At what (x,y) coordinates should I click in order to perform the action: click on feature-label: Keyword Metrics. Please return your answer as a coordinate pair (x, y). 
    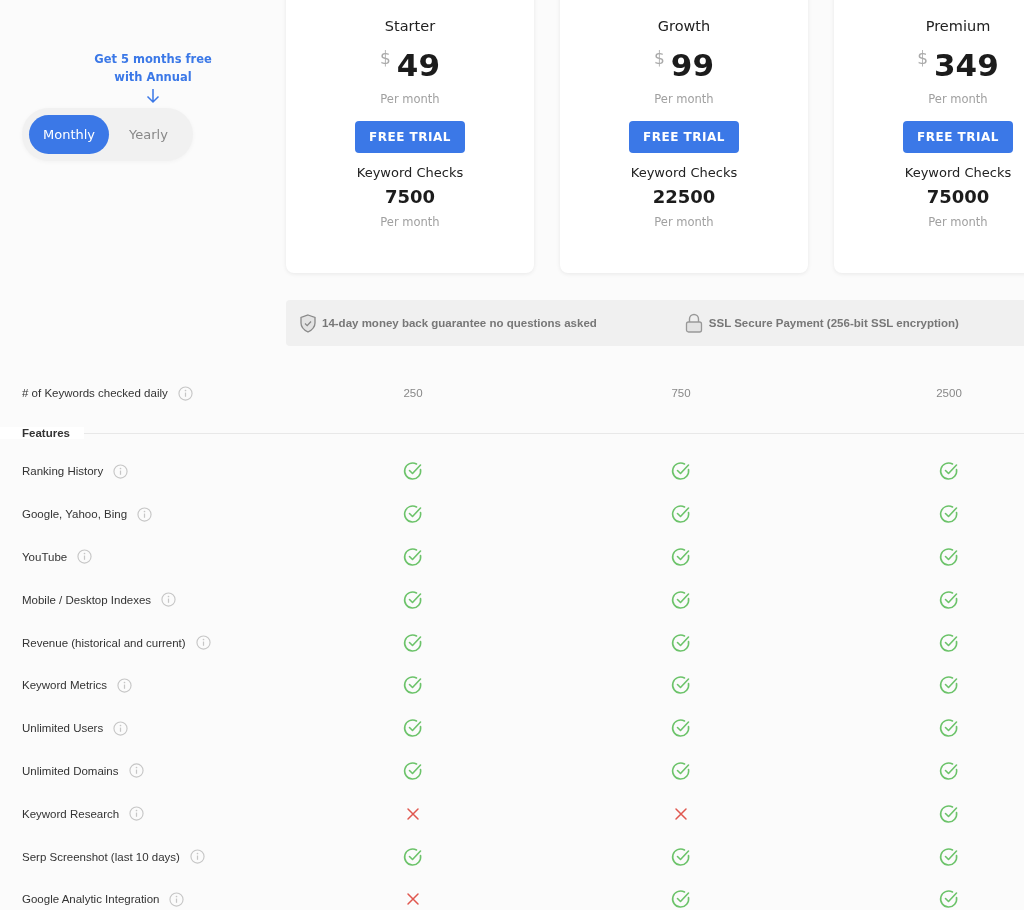
    Looking at the image, I should click on (64, 685).